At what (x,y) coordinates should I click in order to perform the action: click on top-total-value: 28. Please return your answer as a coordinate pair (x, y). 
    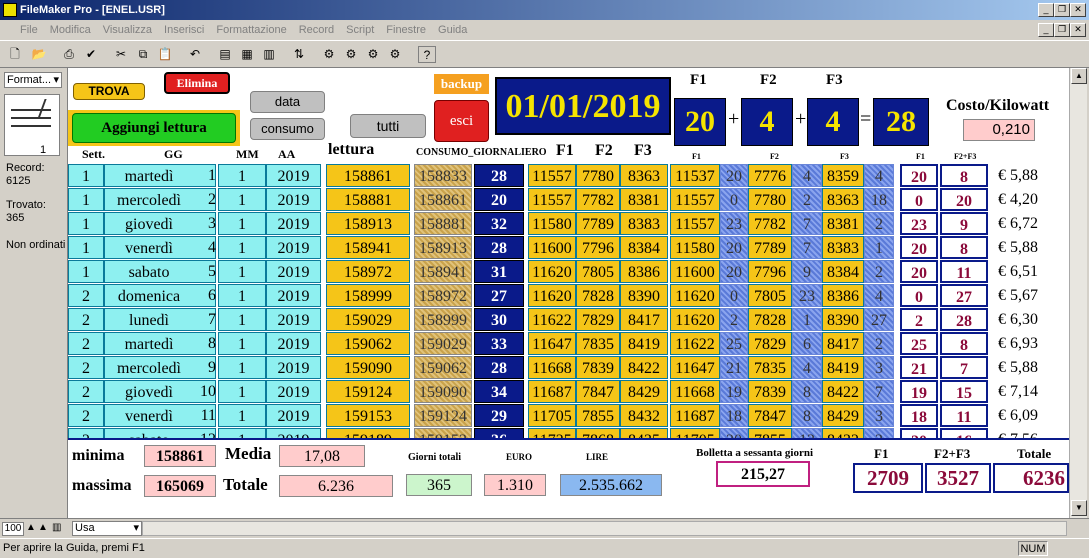
    Looking at the image, I should click on (901, 122).